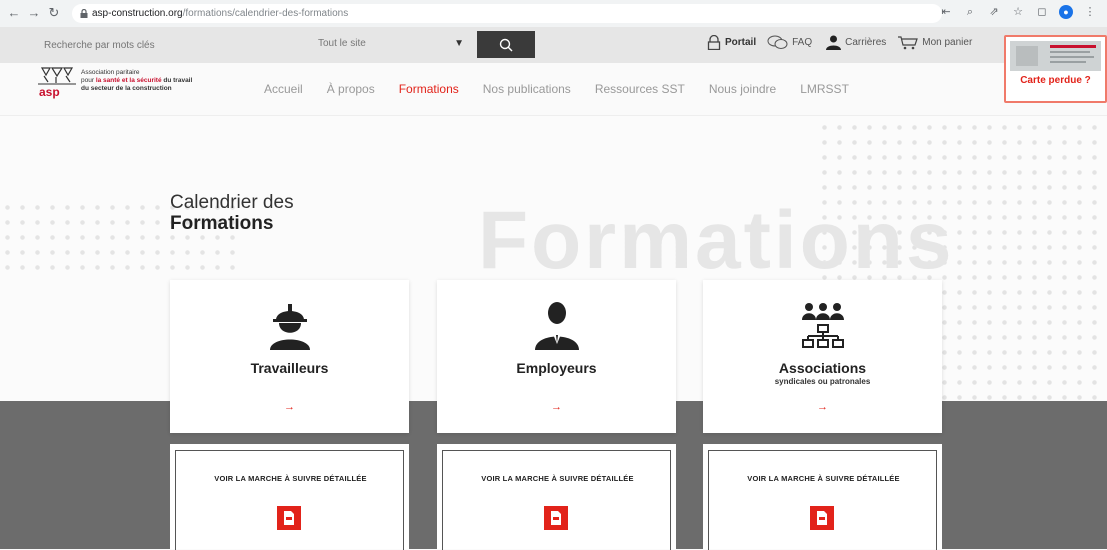 The width and height of the screenshot is (1107, 550). What do you see at coordinates (1055, 56) in the screenshot?
I see `attestation-card-image` at bounding box center [1055, 56].